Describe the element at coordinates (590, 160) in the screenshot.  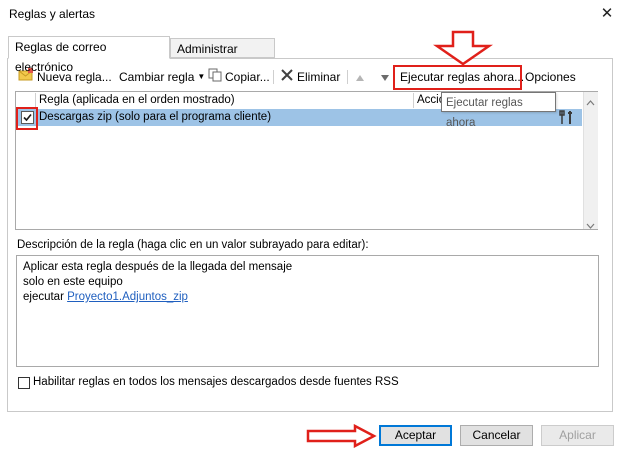
I see `rules-list-scrollbar` at that location.